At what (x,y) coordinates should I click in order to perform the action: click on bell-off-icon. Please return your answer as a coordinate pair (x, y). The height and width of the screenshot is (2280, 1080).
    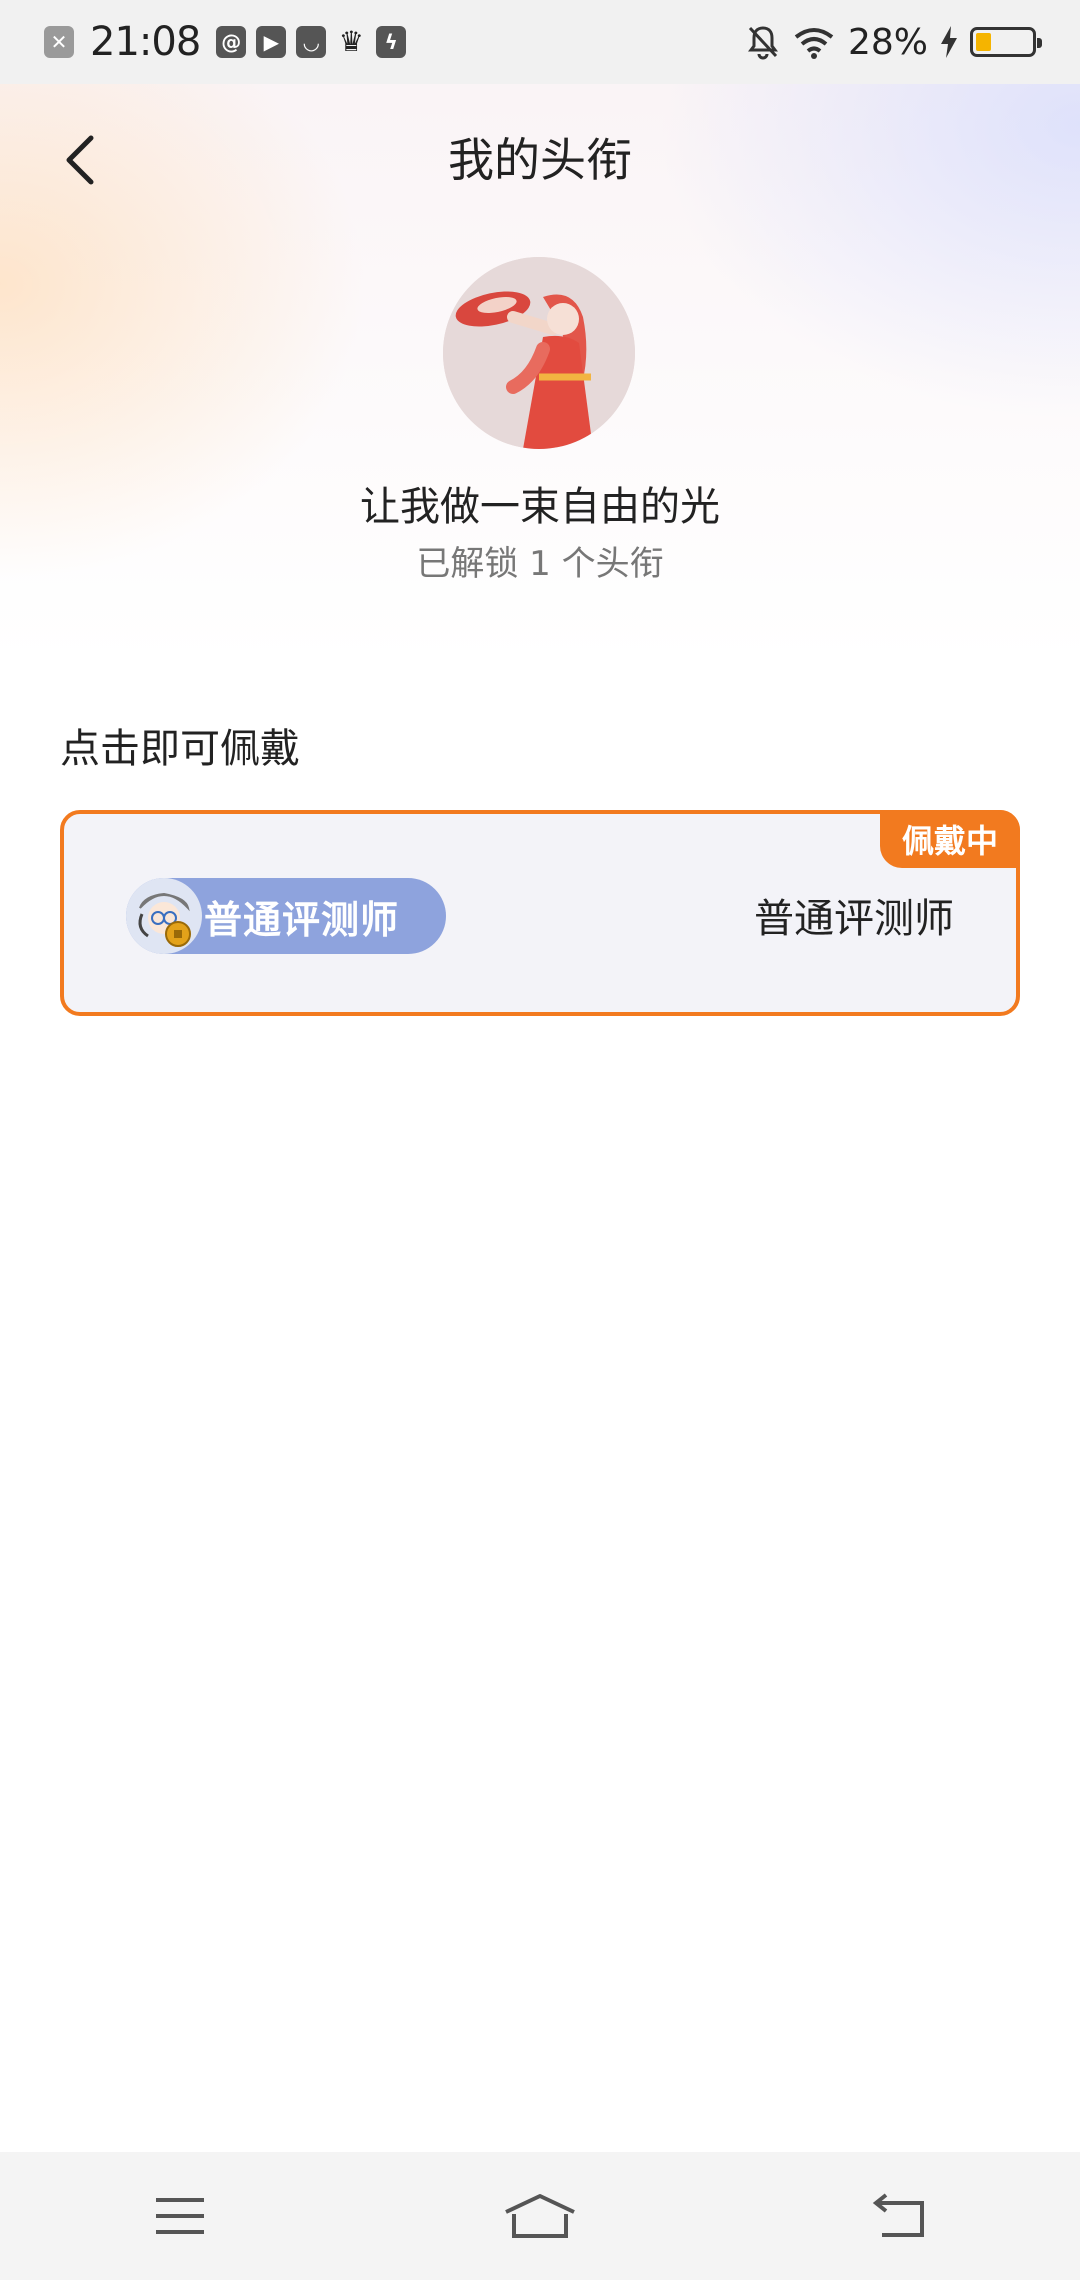
    Looking at the image, I should click on (762, 43).